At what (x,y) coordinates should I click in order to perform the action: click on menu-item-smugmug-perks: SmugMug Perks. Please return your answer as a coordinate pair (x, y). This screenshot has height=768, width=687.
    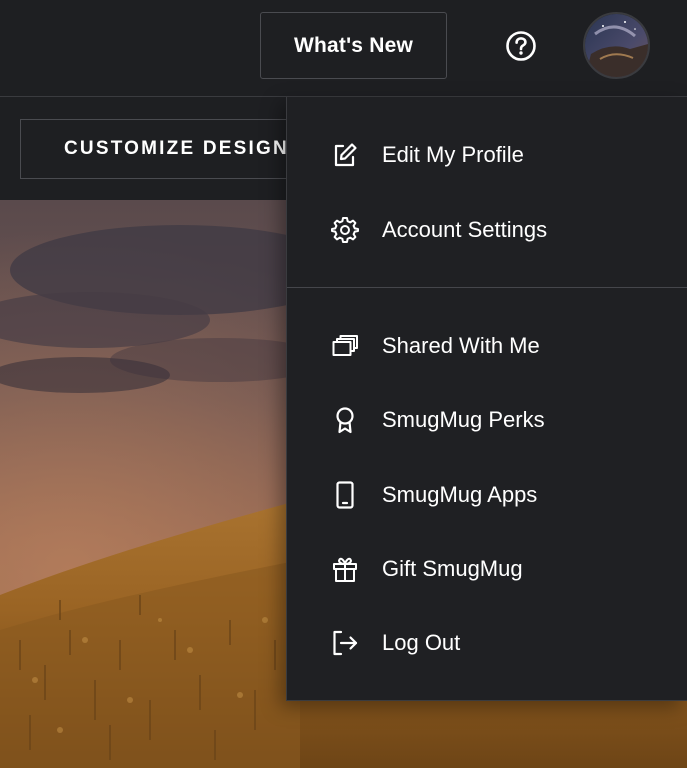
    Looking at the image, I should click on (487, 420).